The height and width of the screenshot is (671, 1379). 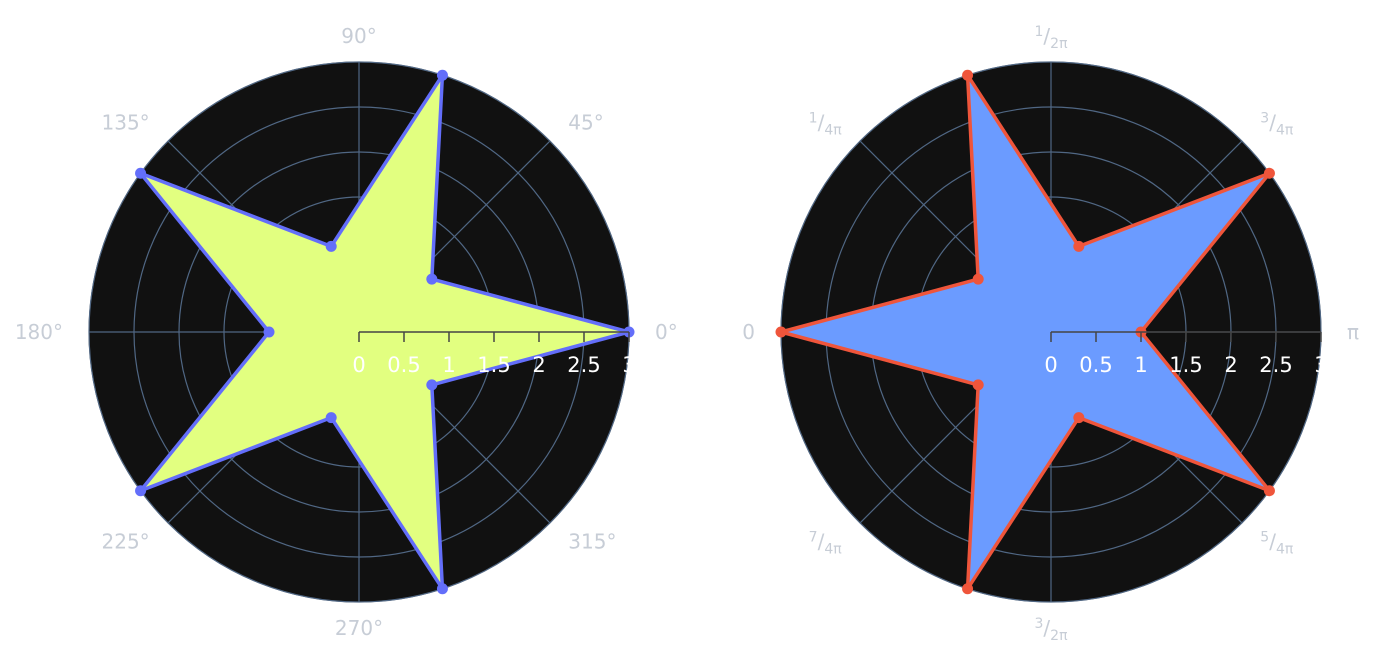 I want to click on angular-tick-label: 135°, so click(x=126, y=123).